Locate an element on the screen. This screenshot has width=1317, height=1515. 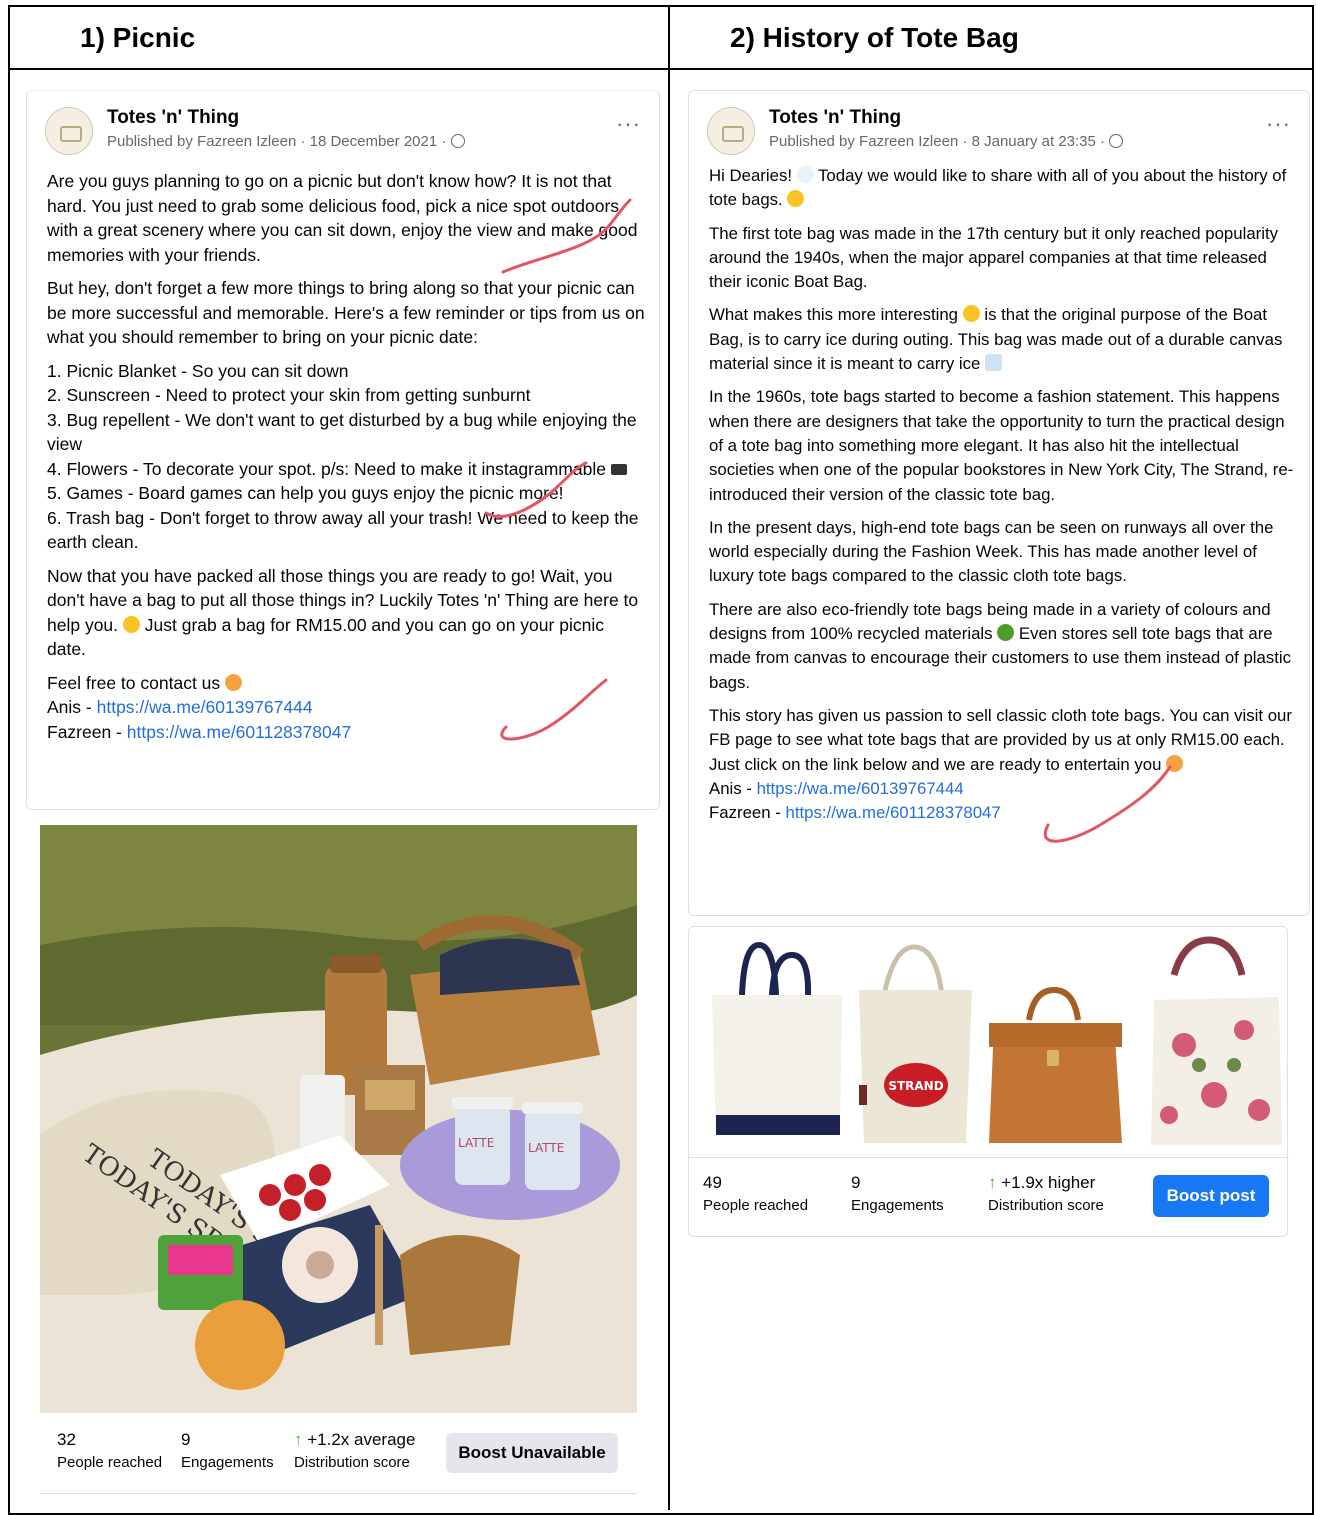
column-title-picnic: 1) Picnic is located at coordinates (138, 37).